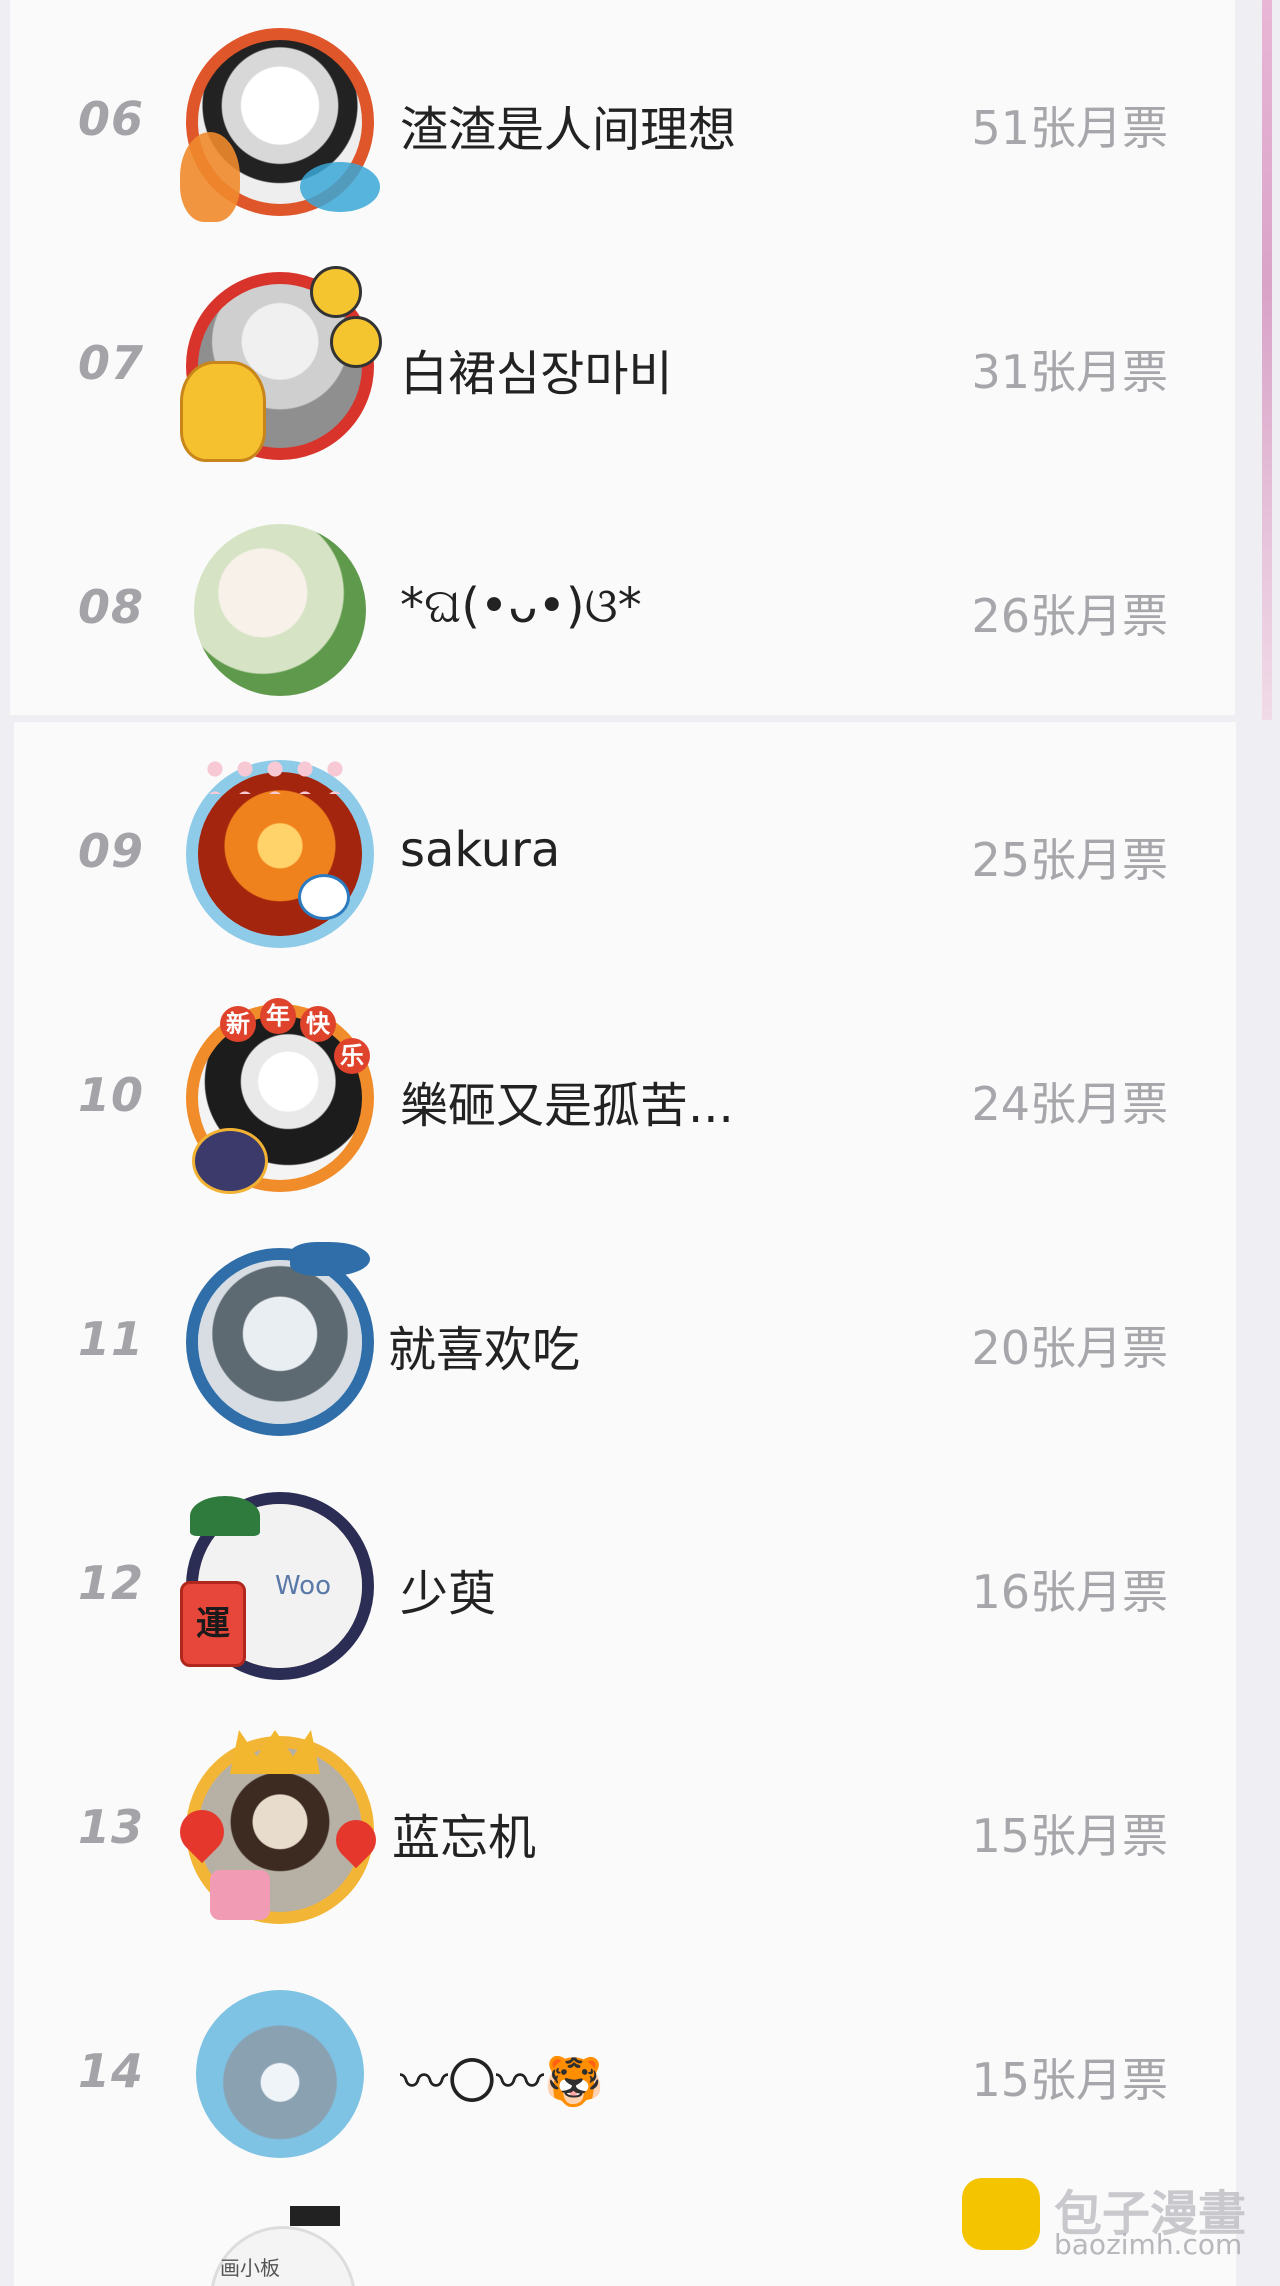  What do you see at coordinates (213, 1624) in the screenshot?
I see `luck-tag-icon: 運` at bounding box center [213, 1624].